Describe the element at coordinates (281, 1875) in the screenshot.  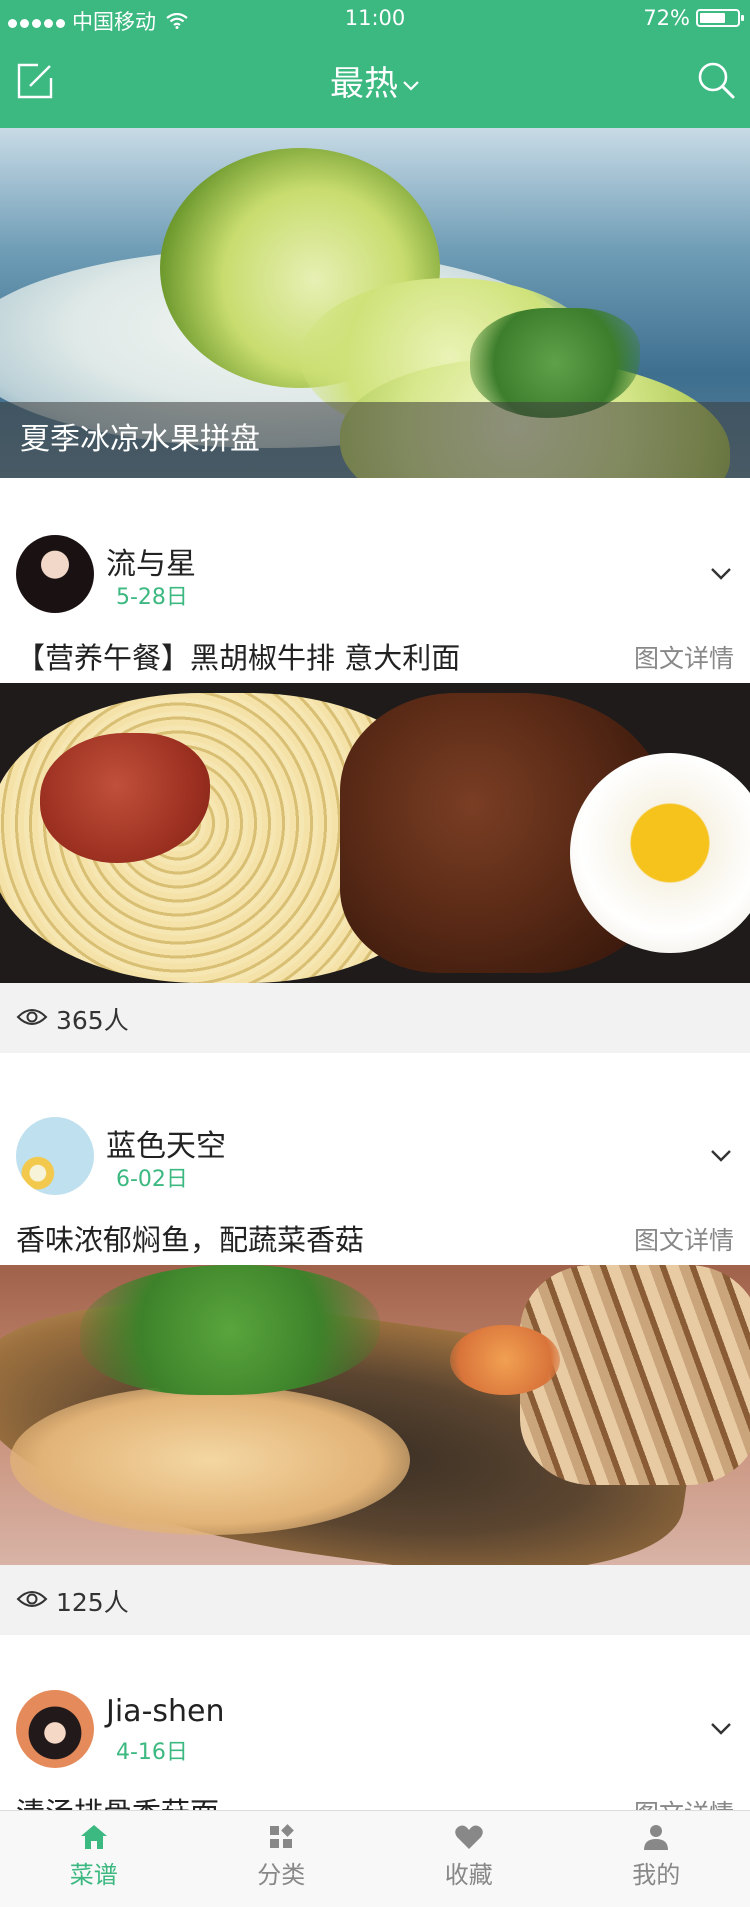
I see `tab-label: 分类` at that location.